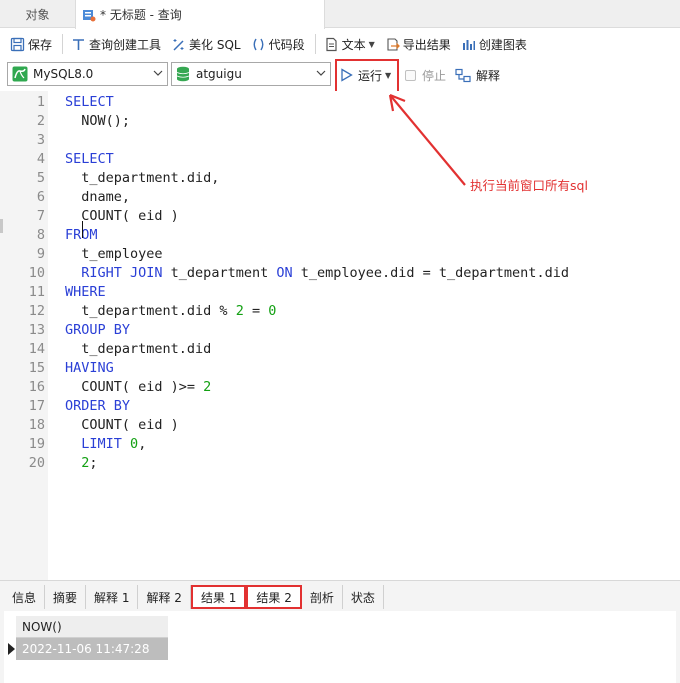 The image size is (680, 683). Describe the element at coordinates (92, 627) in the screenshot. I see `column-header: NOW()` at that location.